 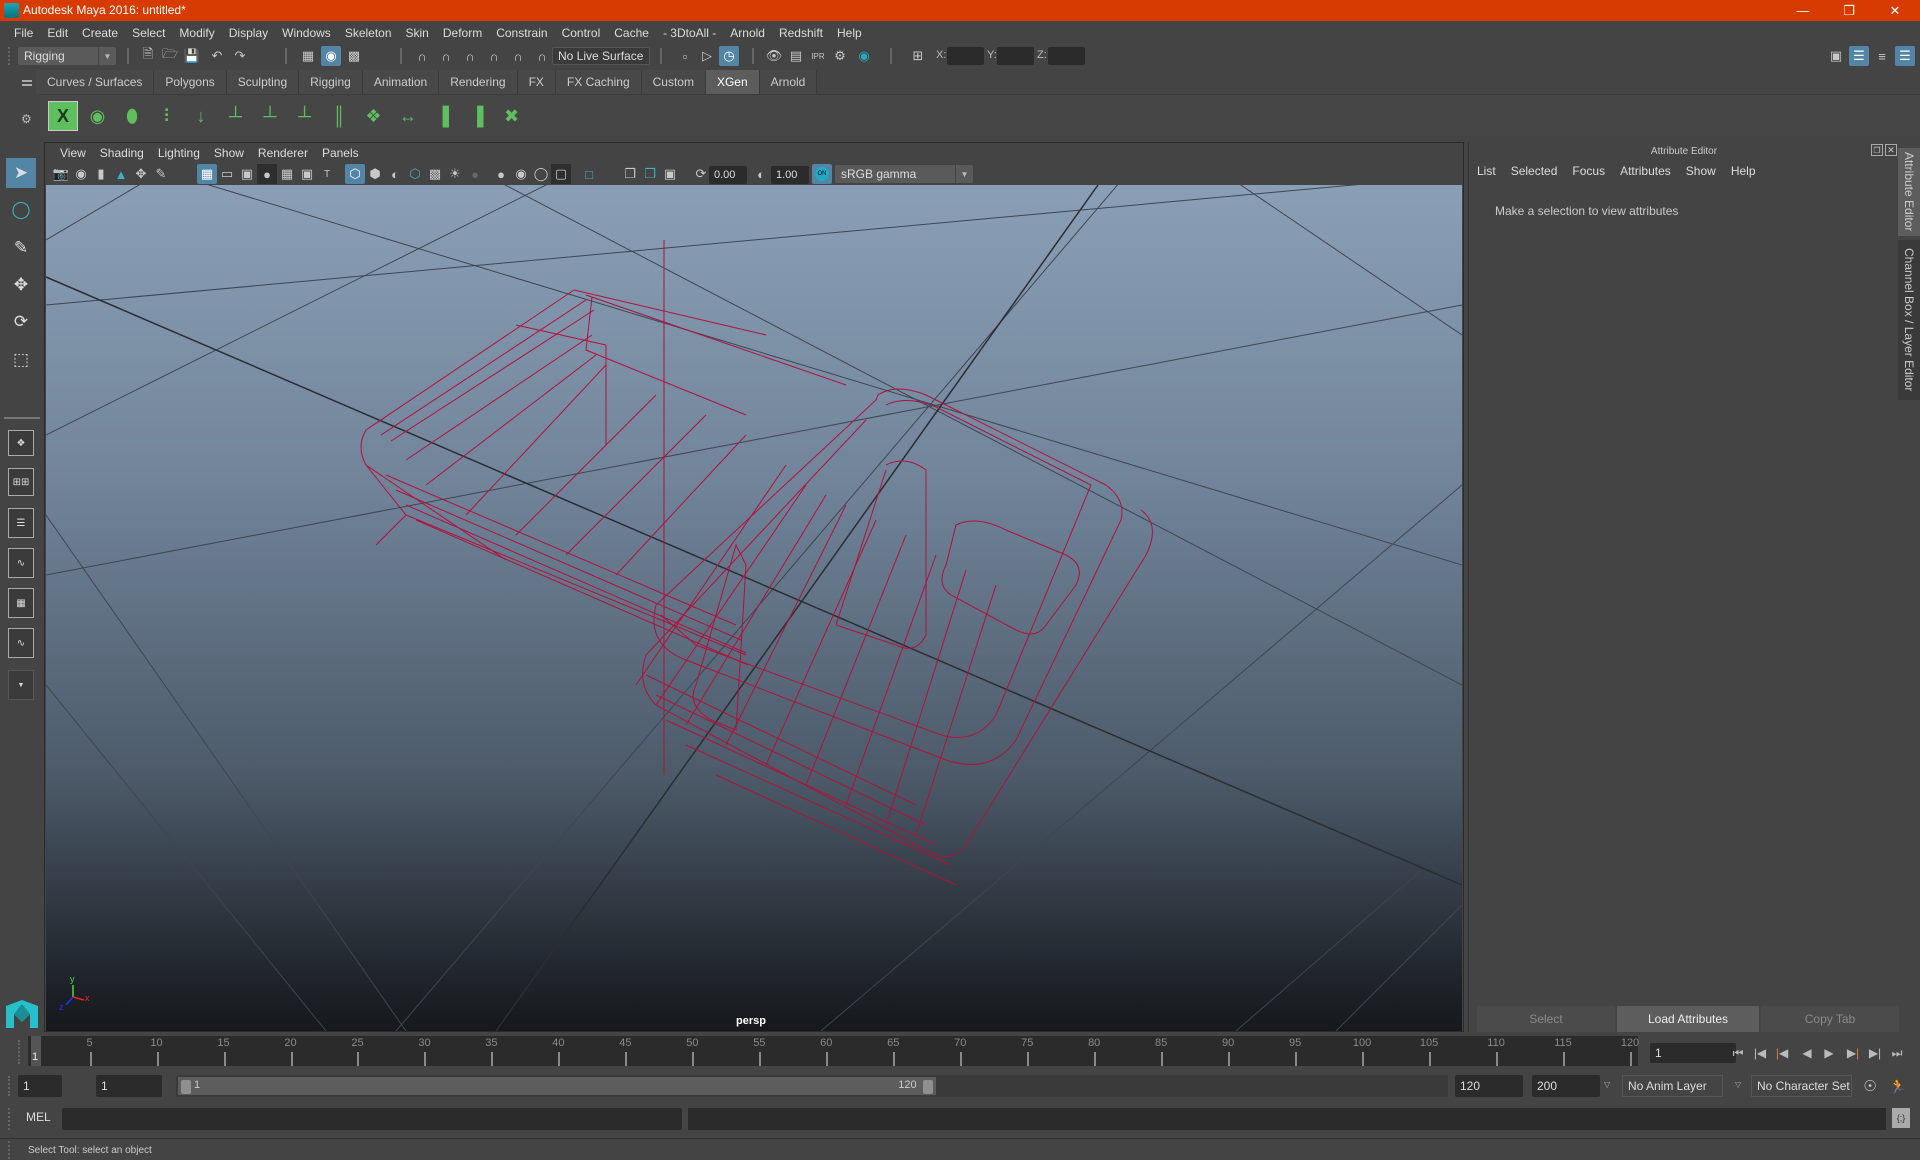 I want to click on play-forwards-button: ▶, so click(x=1829, y=1053).